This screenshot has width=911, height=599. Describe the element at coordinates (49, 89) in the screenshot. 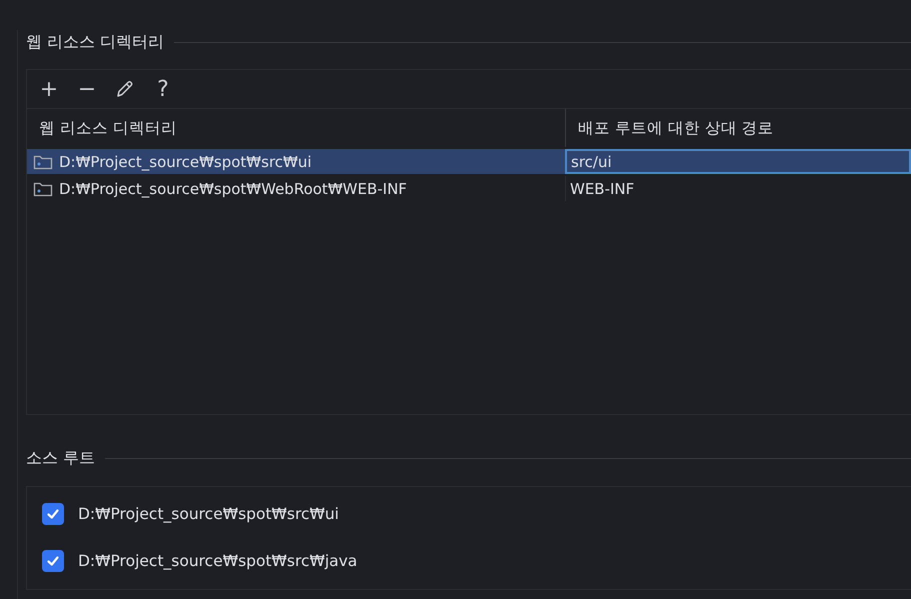

I see `add-button: +` at that location.